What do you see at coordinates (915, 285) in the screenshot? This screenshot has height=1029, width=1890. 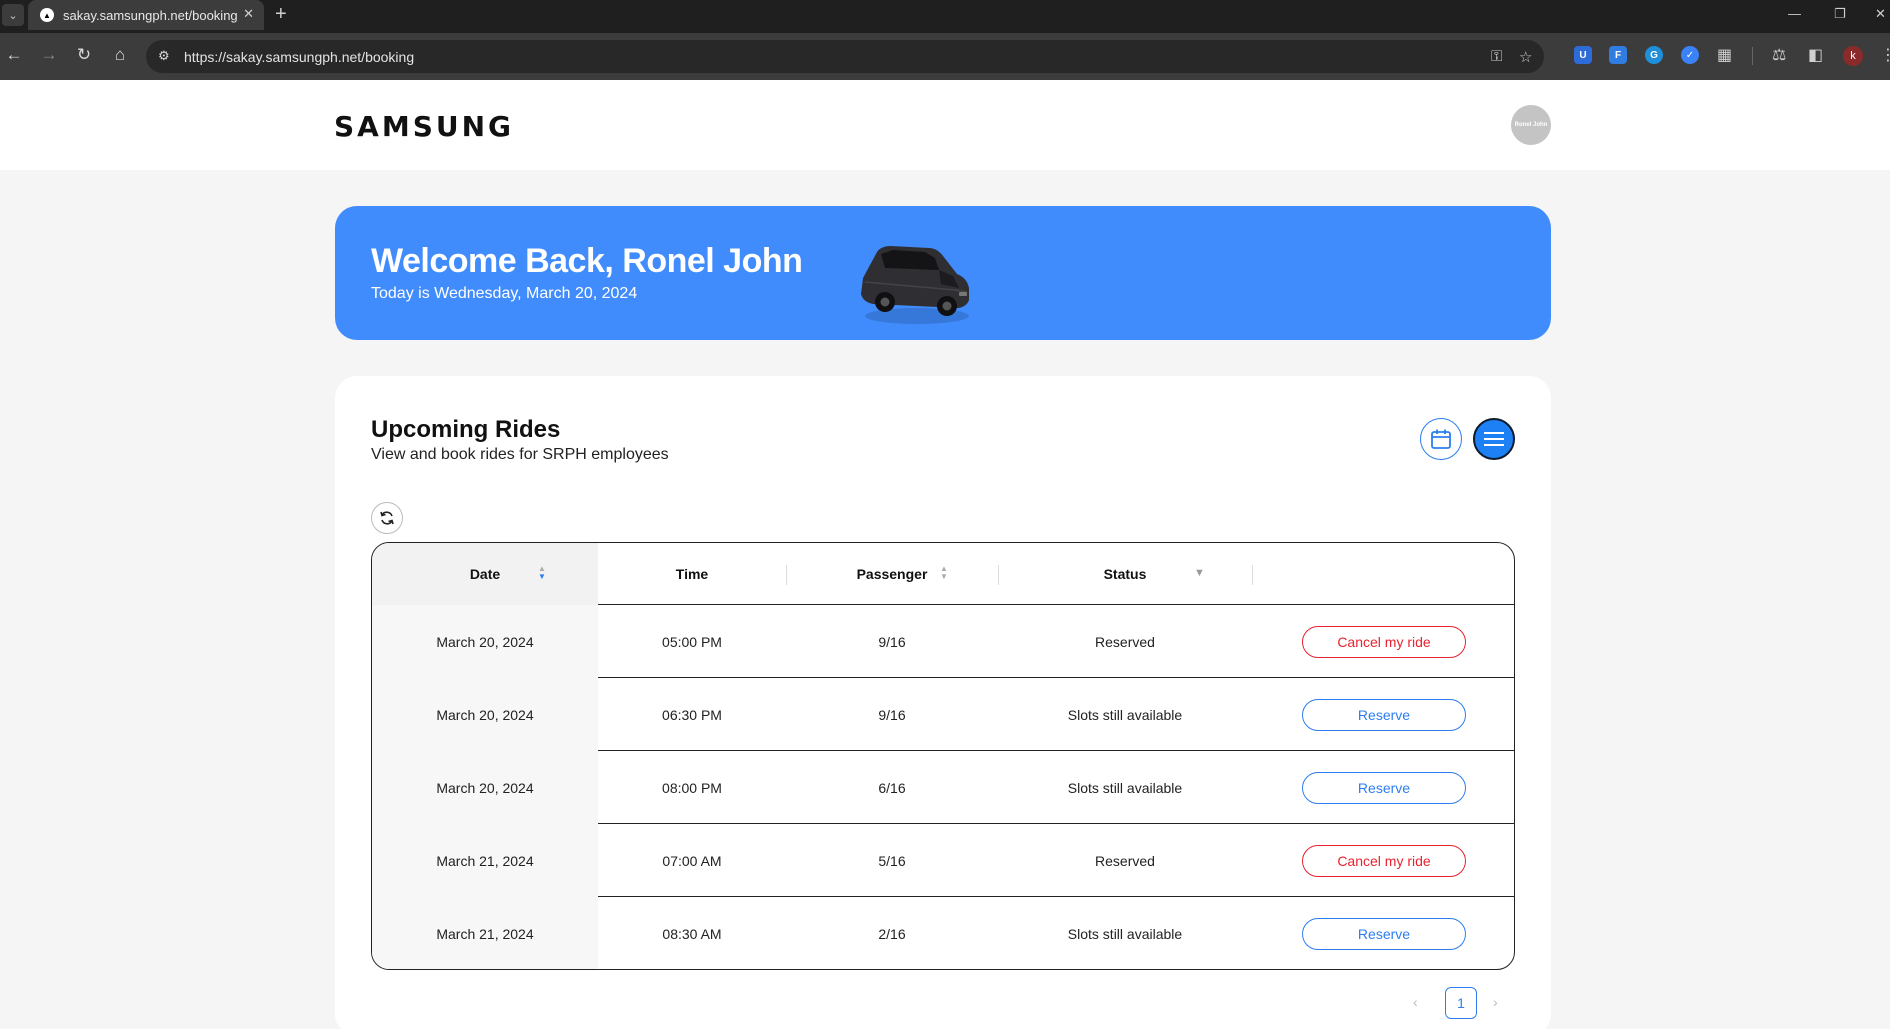 I see `van-illustration-icon` at bounding box center [915, 285].